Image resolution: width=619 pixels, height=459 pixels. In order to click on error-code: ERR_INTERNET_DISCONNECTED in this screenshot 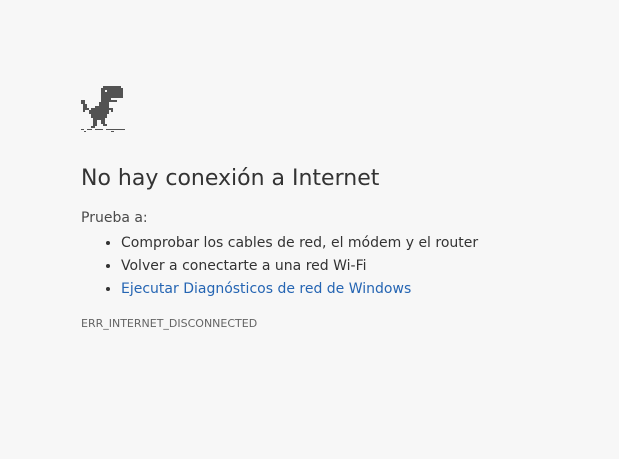, I will do `click(169, 323)`.